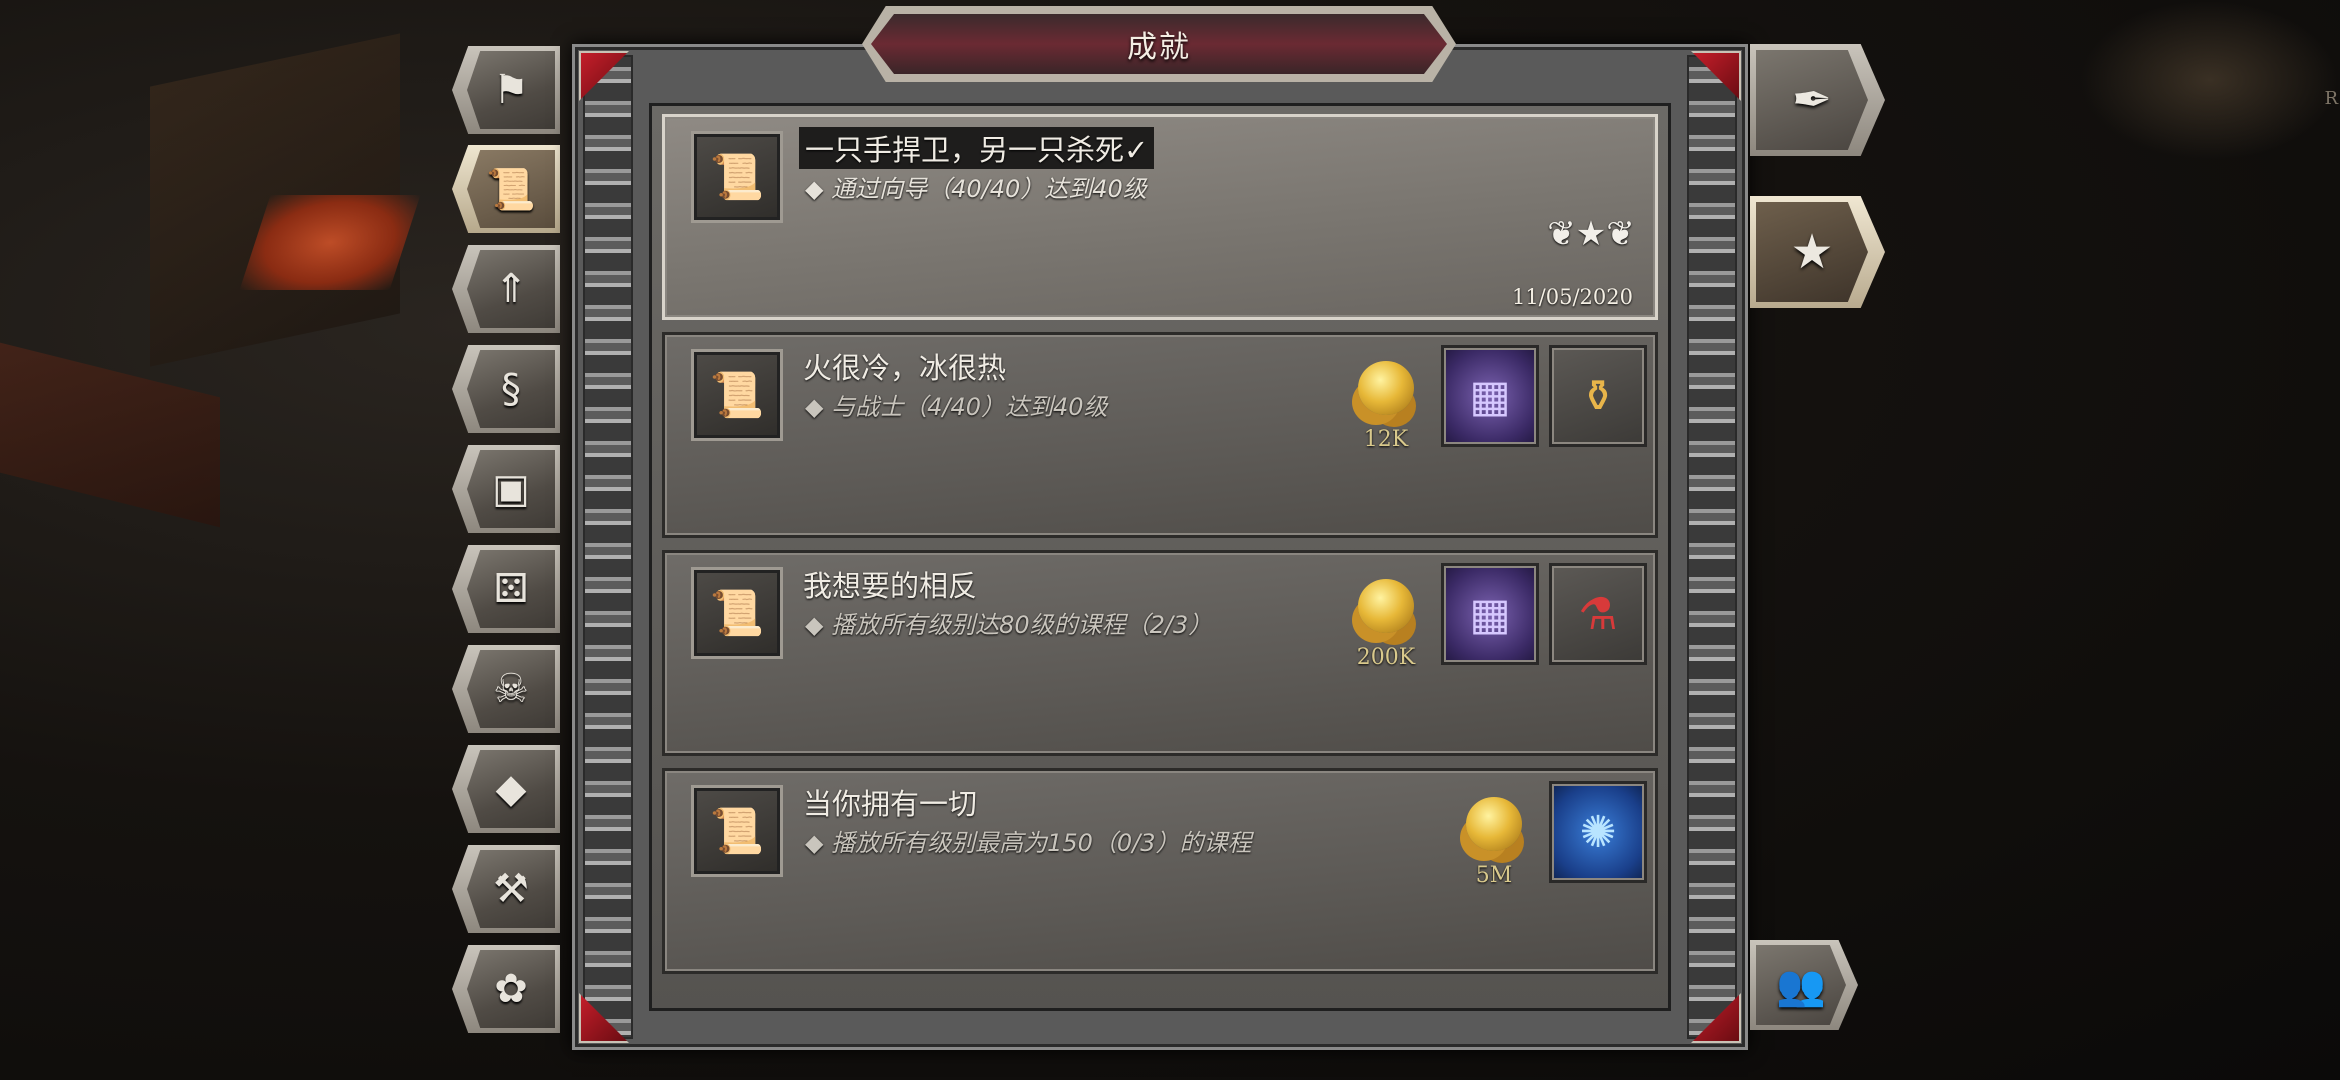 The image size is (2340, 1080). Describe the element at coordinates (511, 189) in the screenshot. I see `scroll-icon: 📜` at that location.